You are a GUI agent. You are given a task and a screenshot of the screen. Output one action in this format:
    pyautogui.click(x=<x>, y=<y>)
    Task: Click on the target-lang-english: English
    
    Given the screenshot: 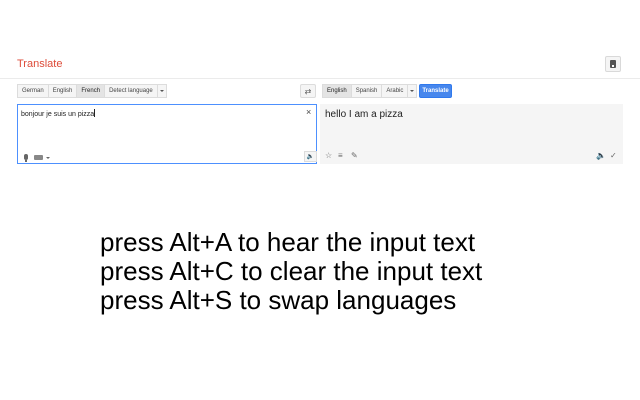 What is the action you would take?
    pyautogui.click(x=336, y=91)
    